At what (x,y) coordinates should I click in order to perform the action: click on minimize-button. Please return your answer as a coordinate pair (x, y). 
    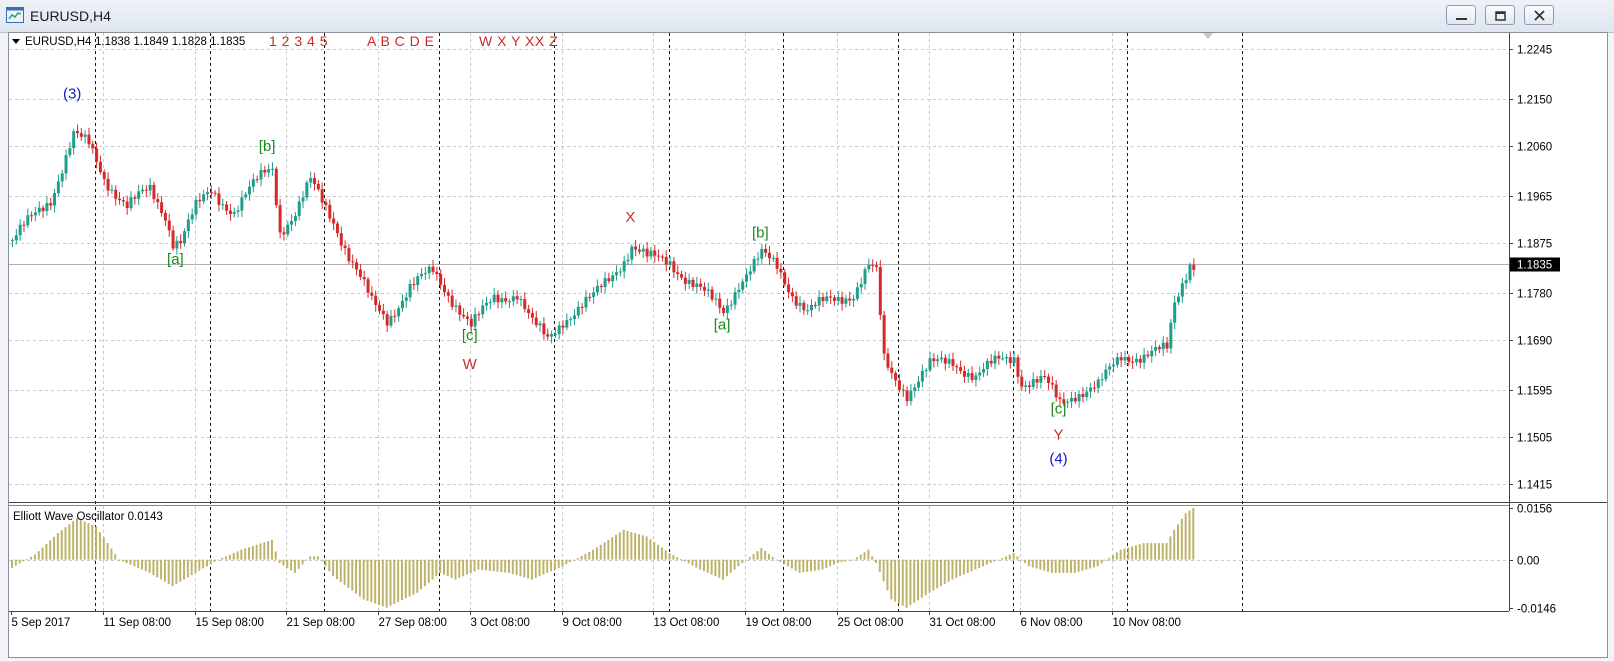
    Looking at the image, I should click on (1461, 15).